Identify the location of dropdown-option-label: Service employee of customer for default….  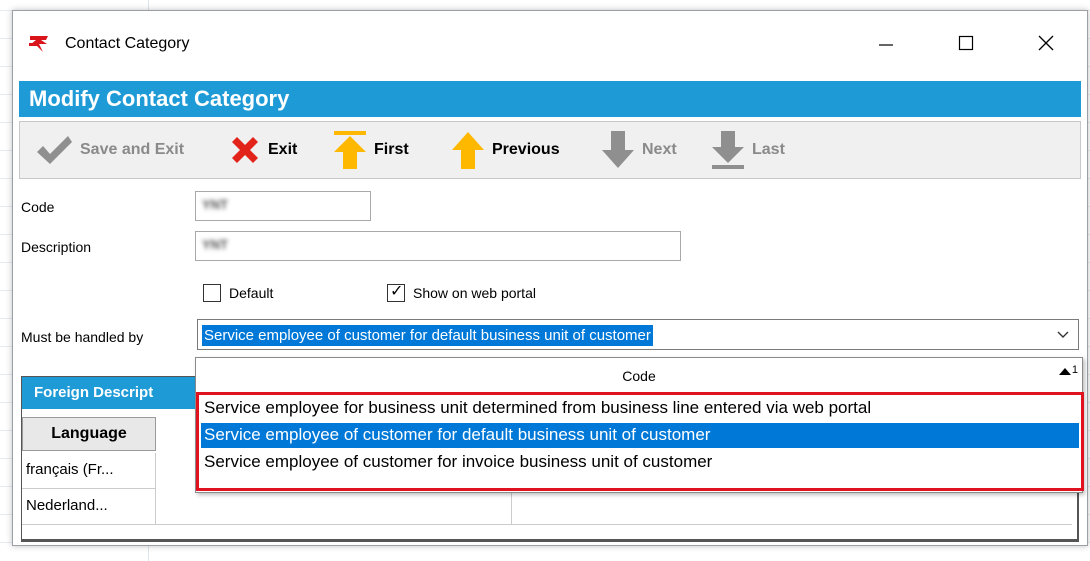
(457, 434).